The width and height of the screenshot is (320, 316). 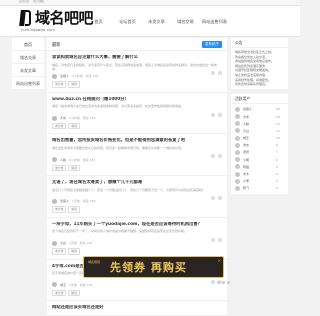 I want to click on user-row: 老张 7, so click(x=259, y=152).